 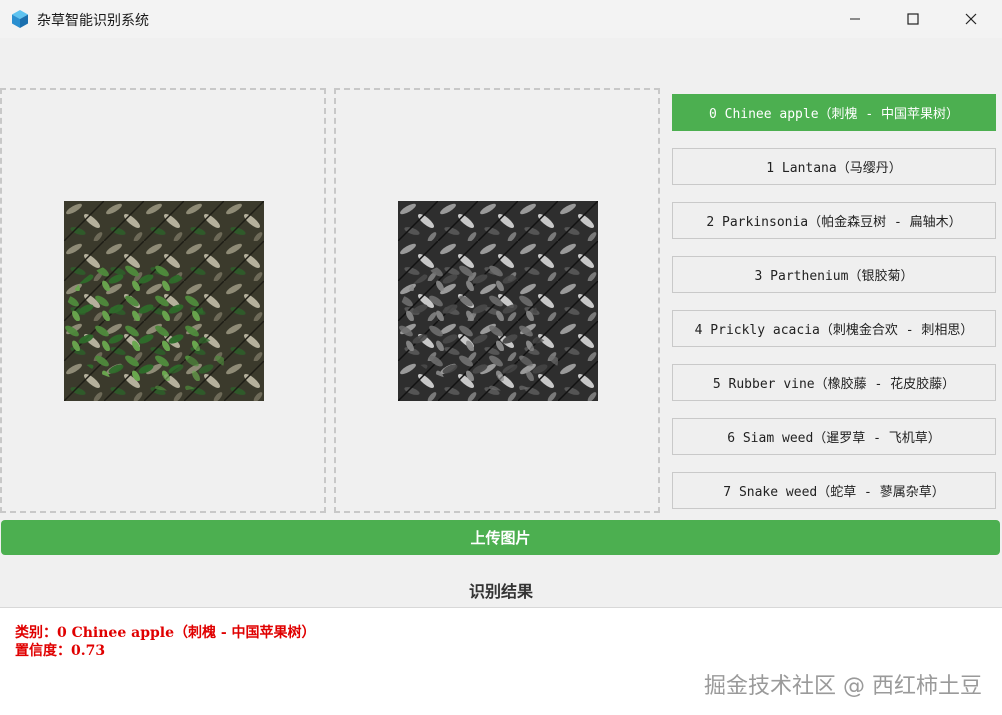 I want to click on result-heading: 识别结果, so click(x=500, y=591).